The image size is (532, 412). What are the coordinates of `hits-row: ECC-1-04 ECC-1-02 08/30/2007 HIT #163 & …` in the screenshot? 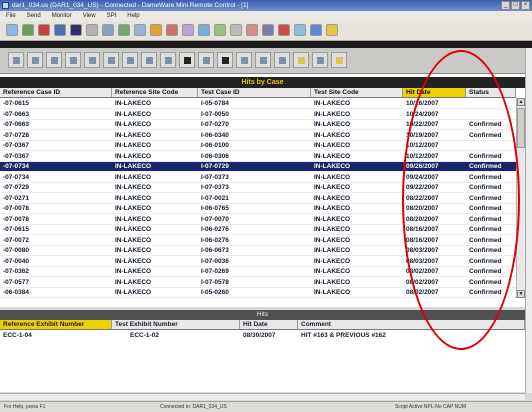 It's located at (262, 336).